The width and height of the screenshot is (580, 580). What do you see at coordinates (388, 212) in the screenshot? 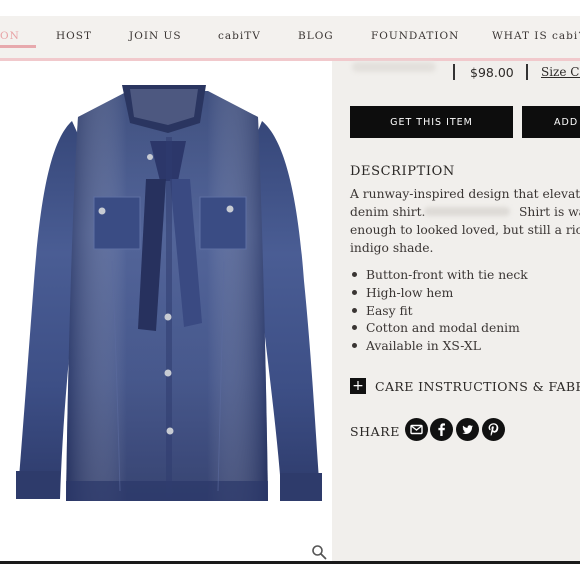
I see `description-text: denim shirt.` at bounding box center [388, 212].